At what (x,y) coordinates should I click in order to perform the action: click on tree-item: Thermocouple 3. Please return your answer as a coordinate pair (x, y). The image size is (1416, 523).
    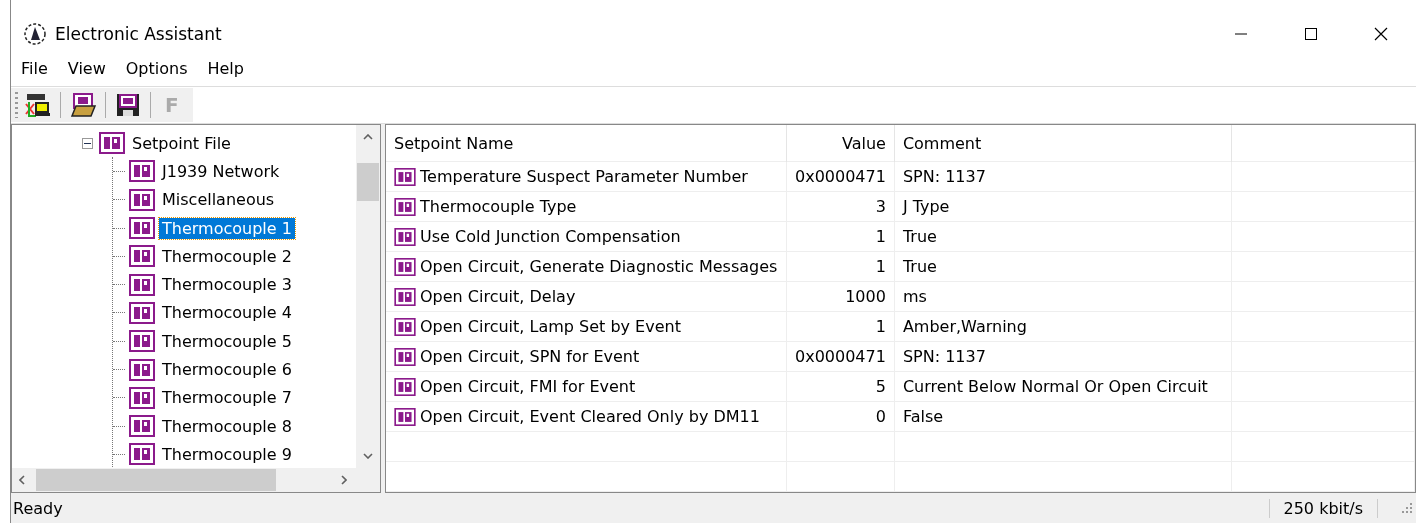
    Looking at the image, I should click on (227, 285).